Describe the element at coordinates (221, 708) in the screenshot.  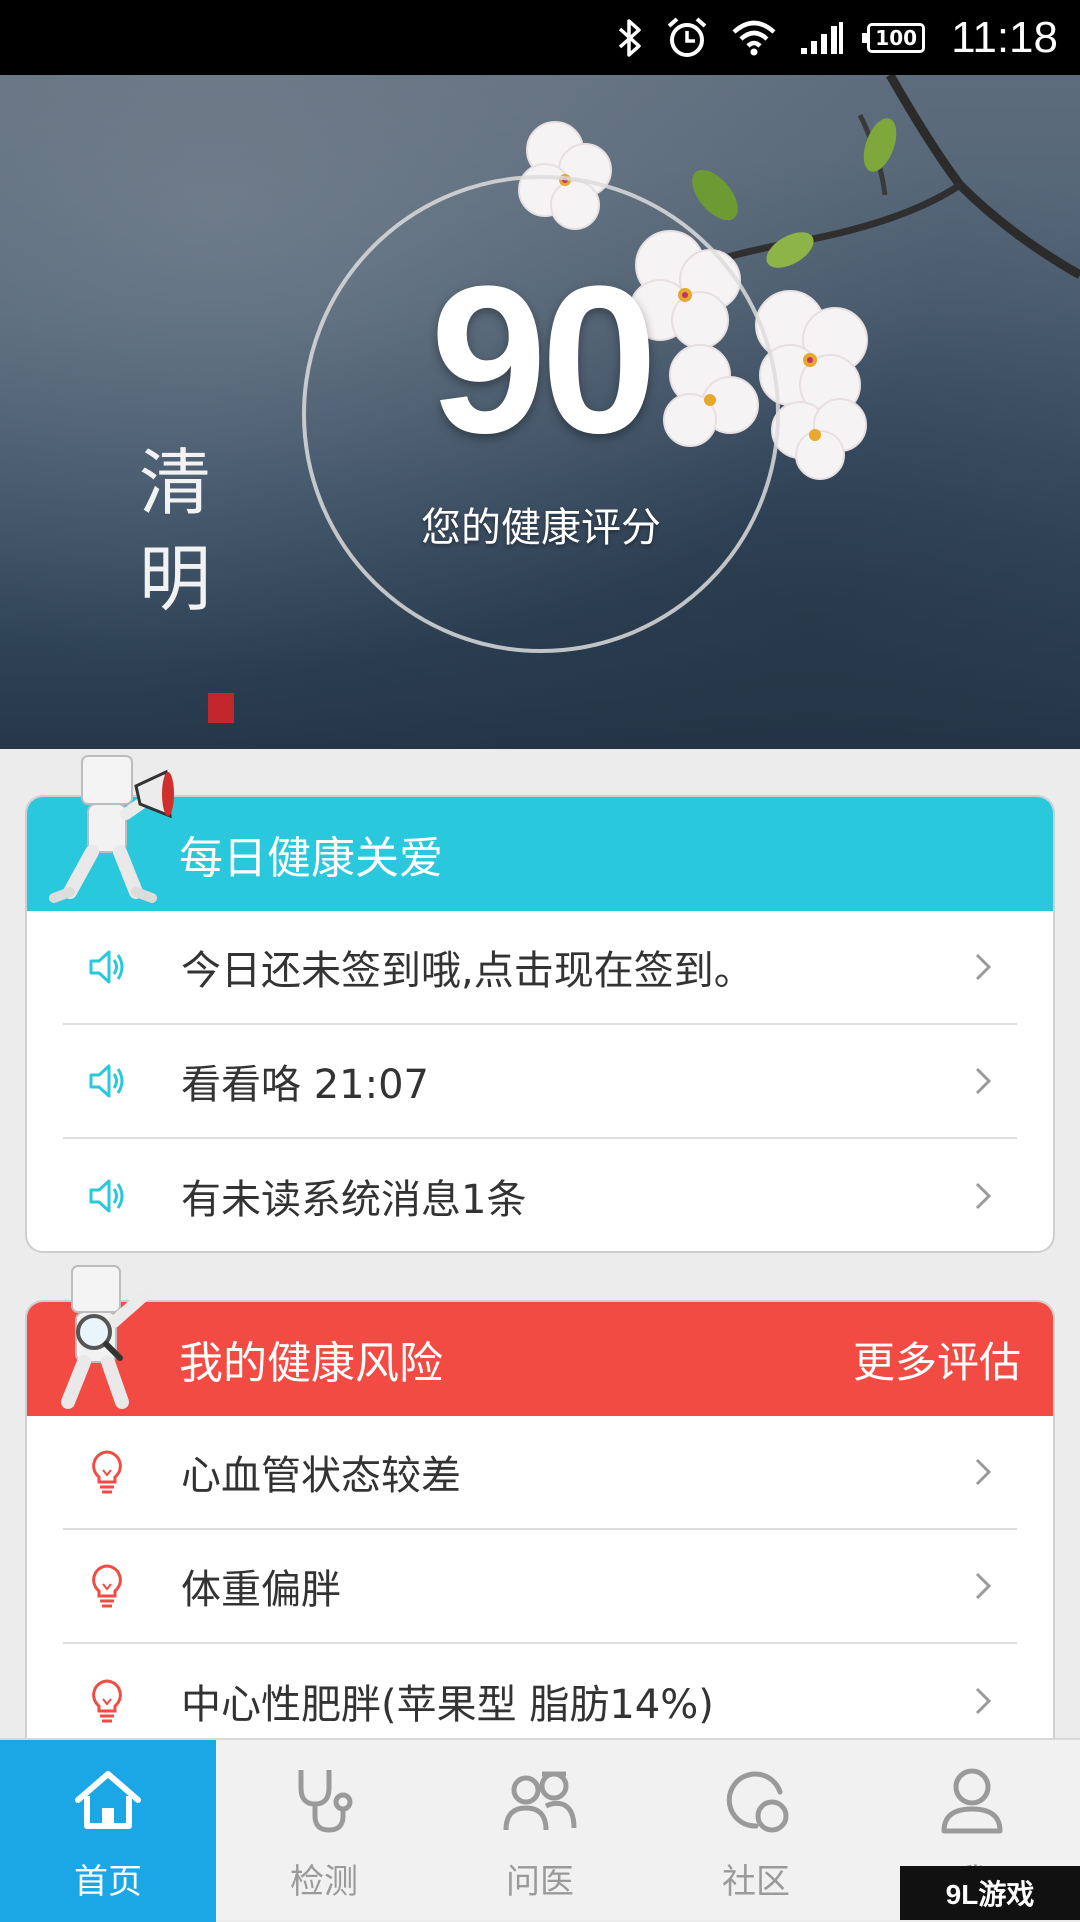
I see `red-seal-stamp` at that location.